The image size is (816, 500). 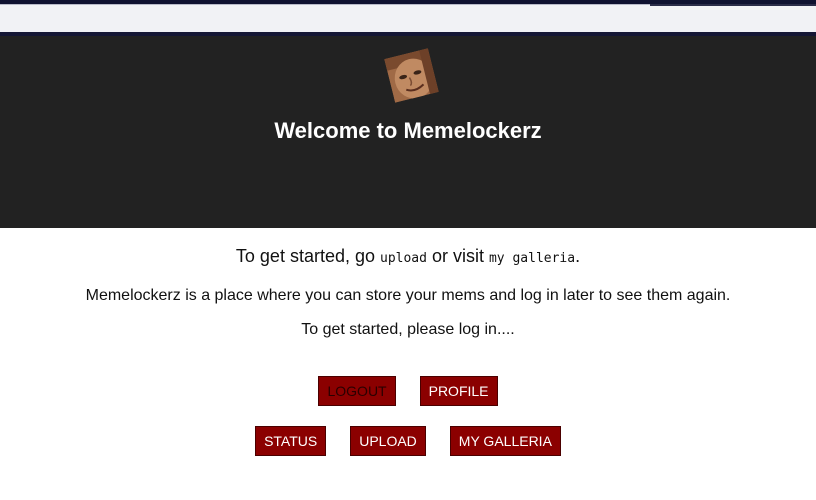 I want to click on profile-button: PROFILE, so click(x=458, y=391).